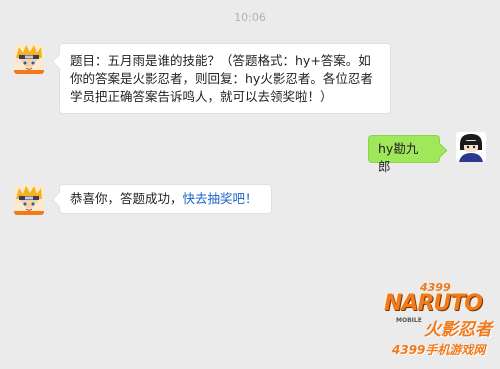  I want to click on message-bubble-user: hy勘九郎, so click(408, 154).